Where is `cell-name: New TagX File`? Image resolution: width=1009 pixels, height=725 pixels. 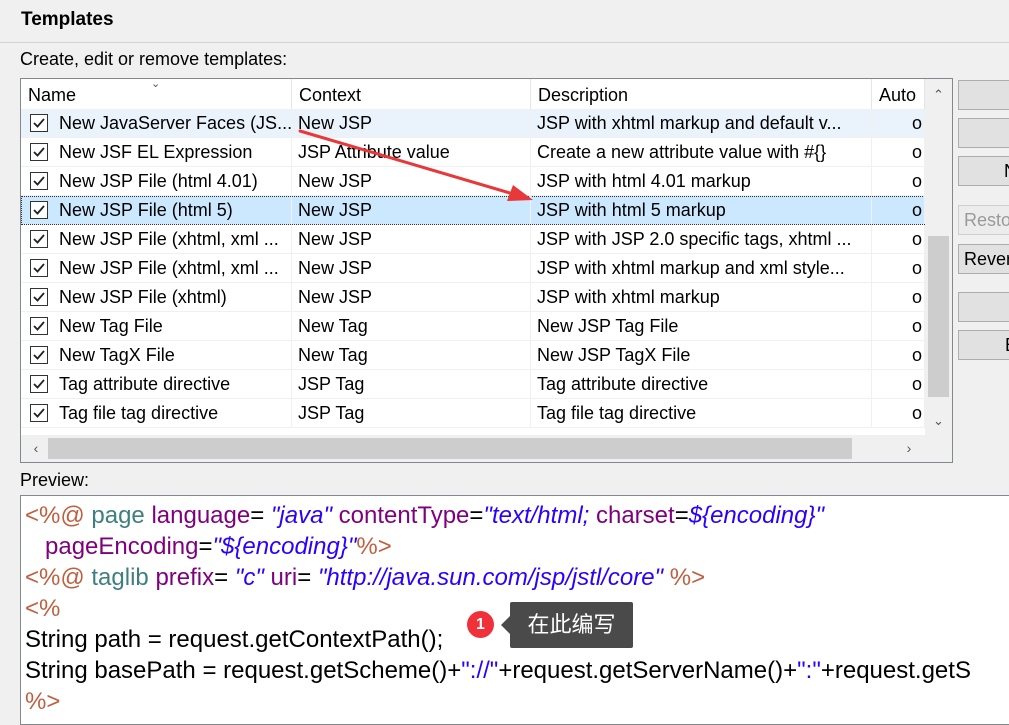 cell-name: New TagX File is located at coordinates (156, 355).